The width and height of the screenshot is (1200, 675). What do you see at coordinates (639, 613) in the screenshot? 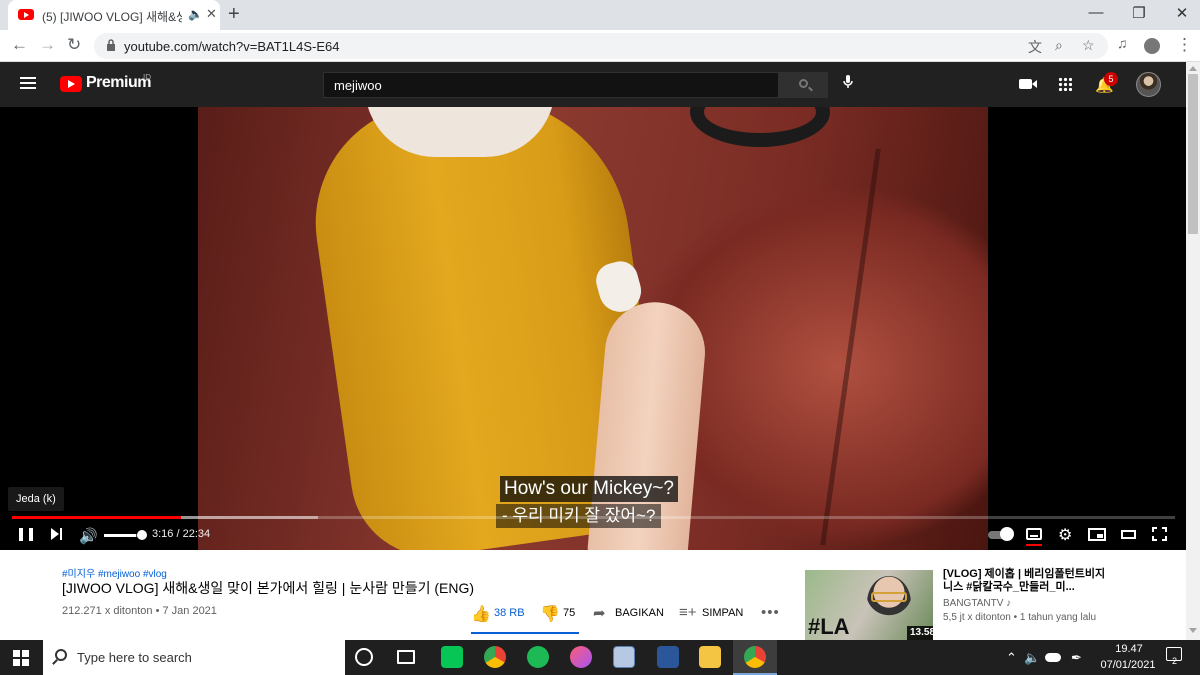
I see `share-button: BAGIKAN` at bounding box center [639, 613].